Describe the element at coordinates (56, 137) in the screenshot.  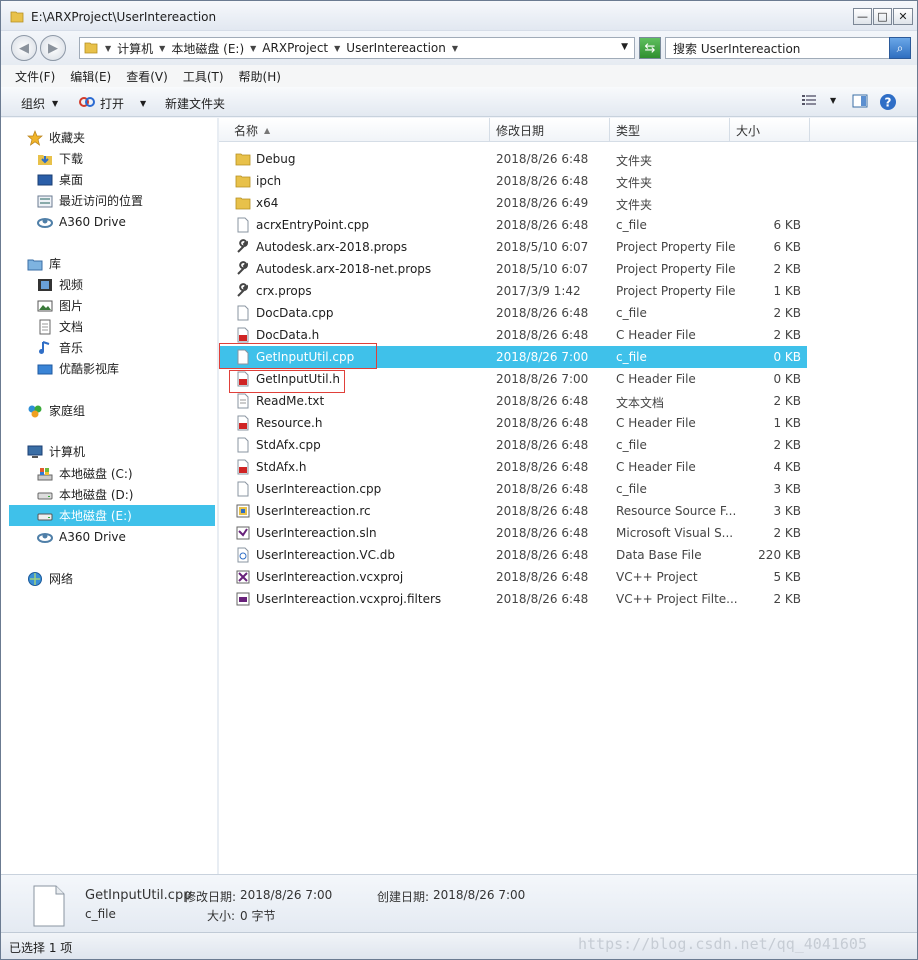
I see `nav-favorites: 收藏夹` at that location.